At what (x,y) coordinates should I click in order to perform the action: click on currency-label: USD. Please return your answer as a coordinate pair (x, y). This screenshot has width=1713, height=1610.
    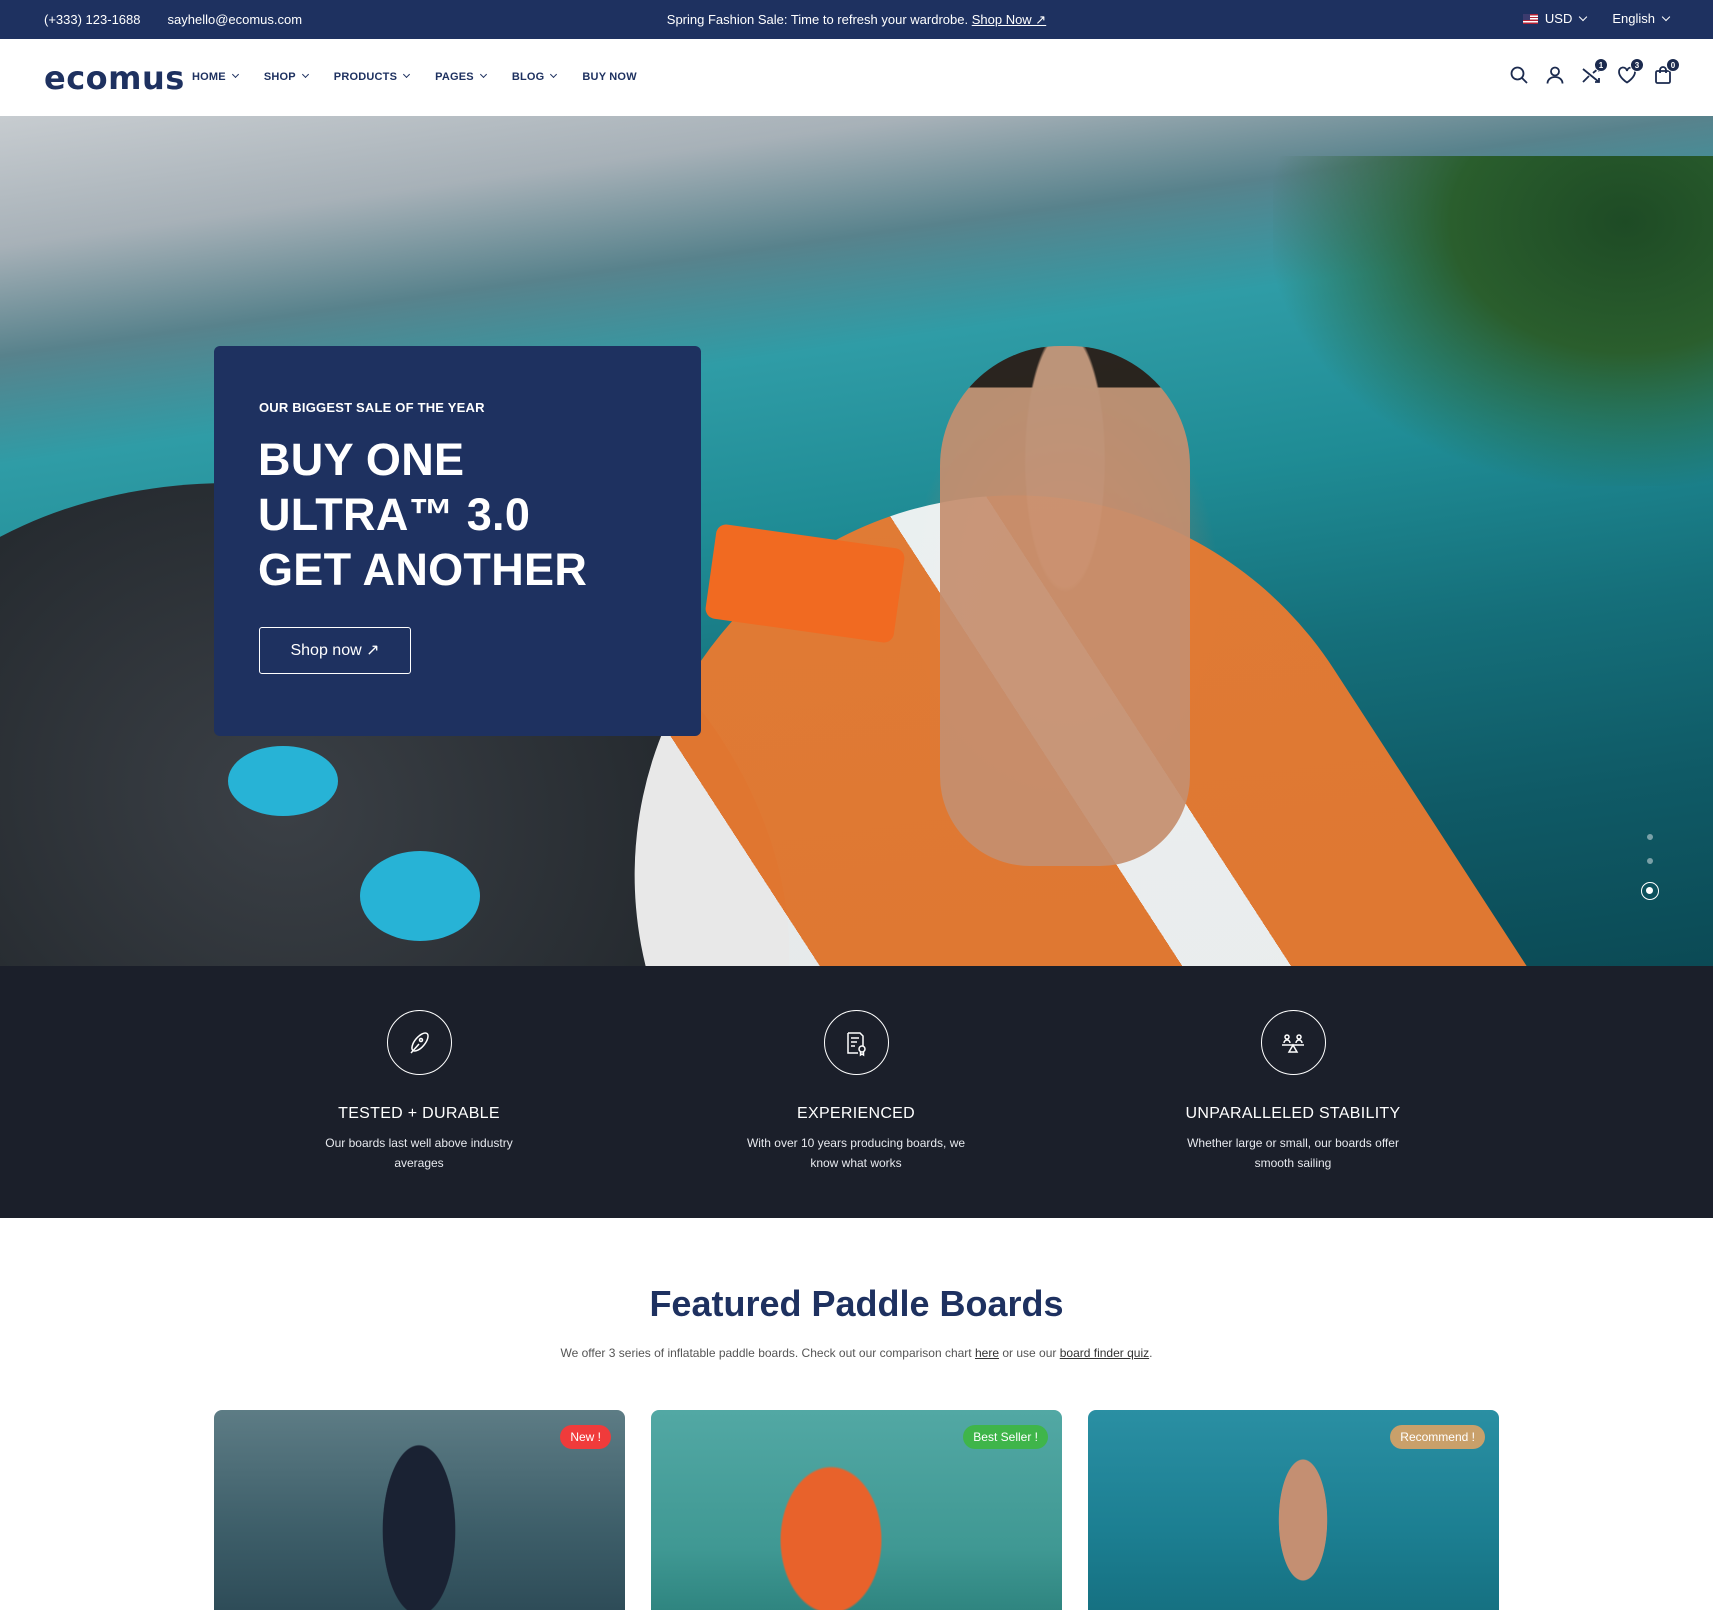
    Looking at the image, I should click on (1558, 18).